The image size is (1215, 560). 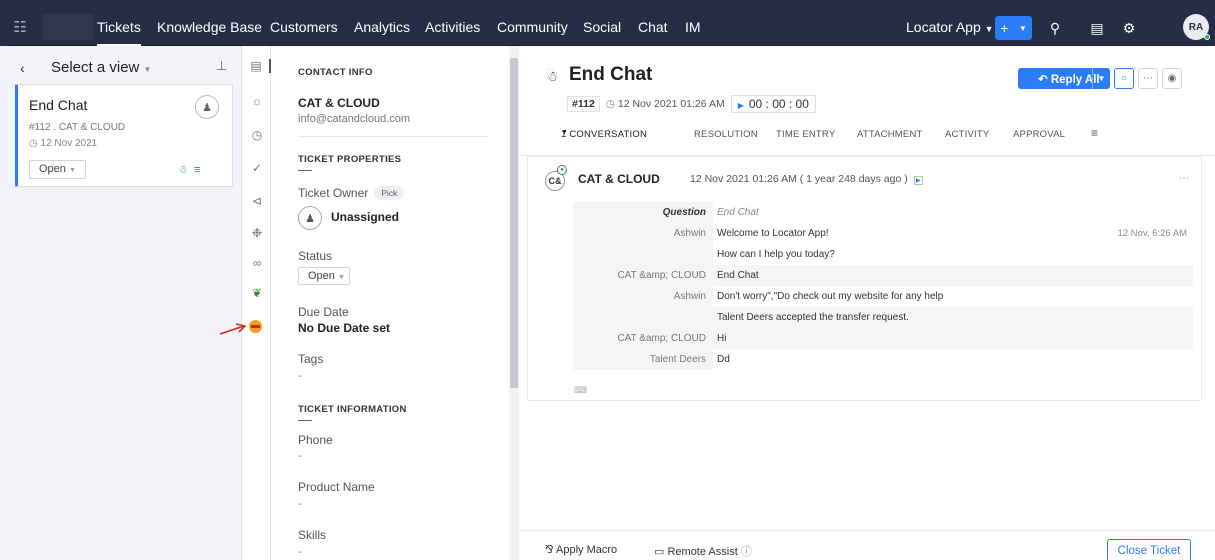 What do you see at coordinates (552, 76) in the screenshot?
I see `chat-channel-icon: ☃` at bounding box center [552, 76].